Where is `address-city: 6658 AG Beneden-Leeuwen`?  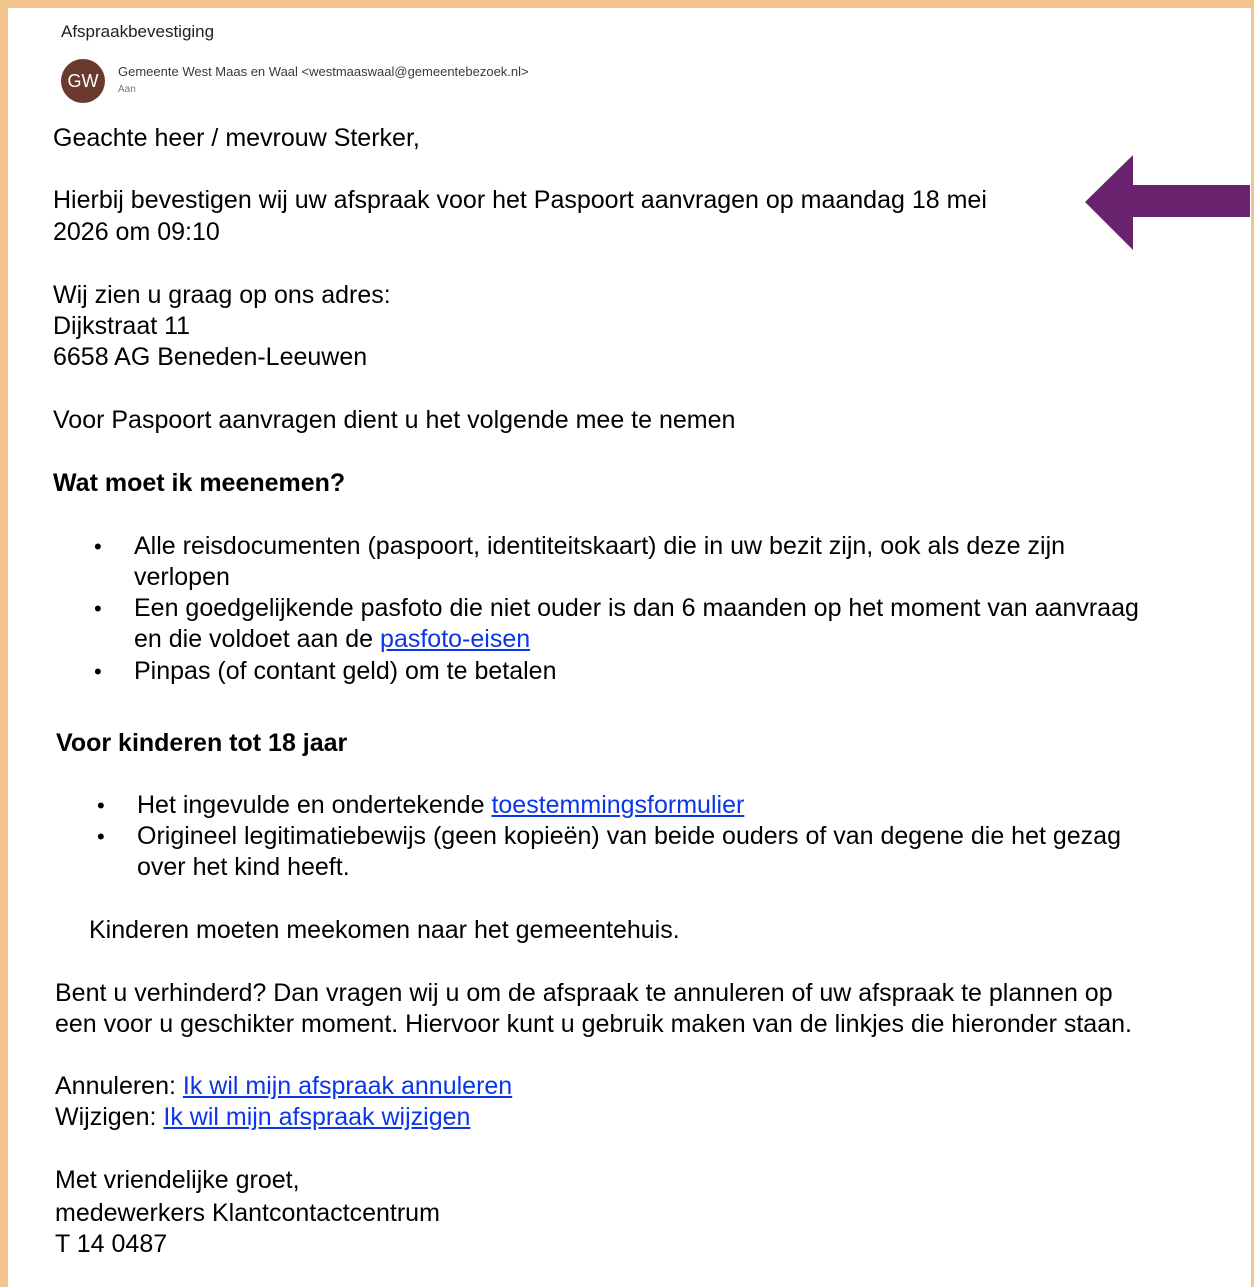 address-city: 6658 AG Beneden-Leeuwen is located at coordinates (210, 357).